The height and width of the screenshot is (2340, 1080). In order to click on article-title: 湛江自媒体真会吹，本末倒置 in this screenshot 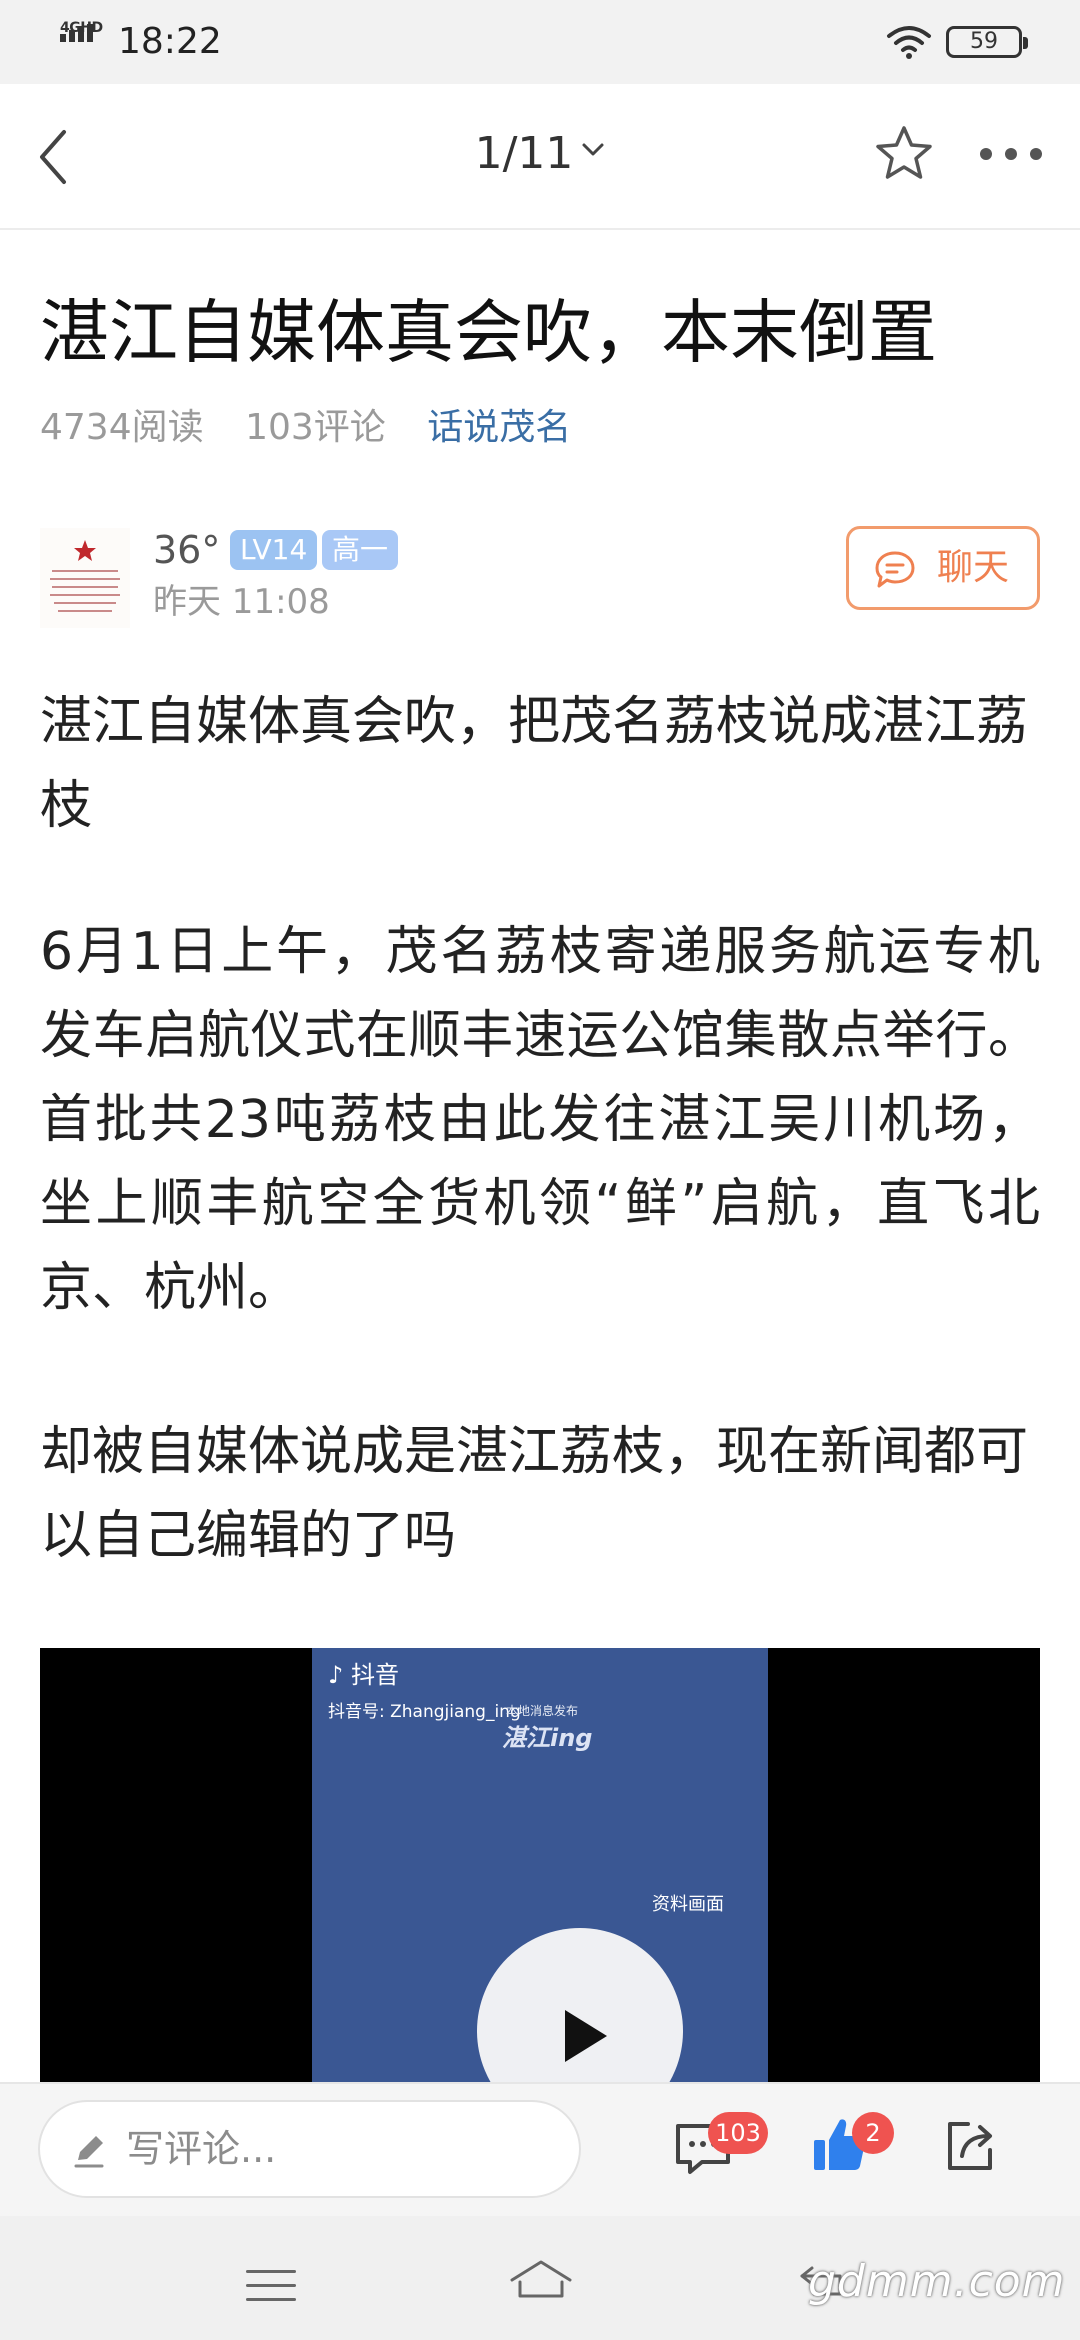, I will do `click(488, 333)`.